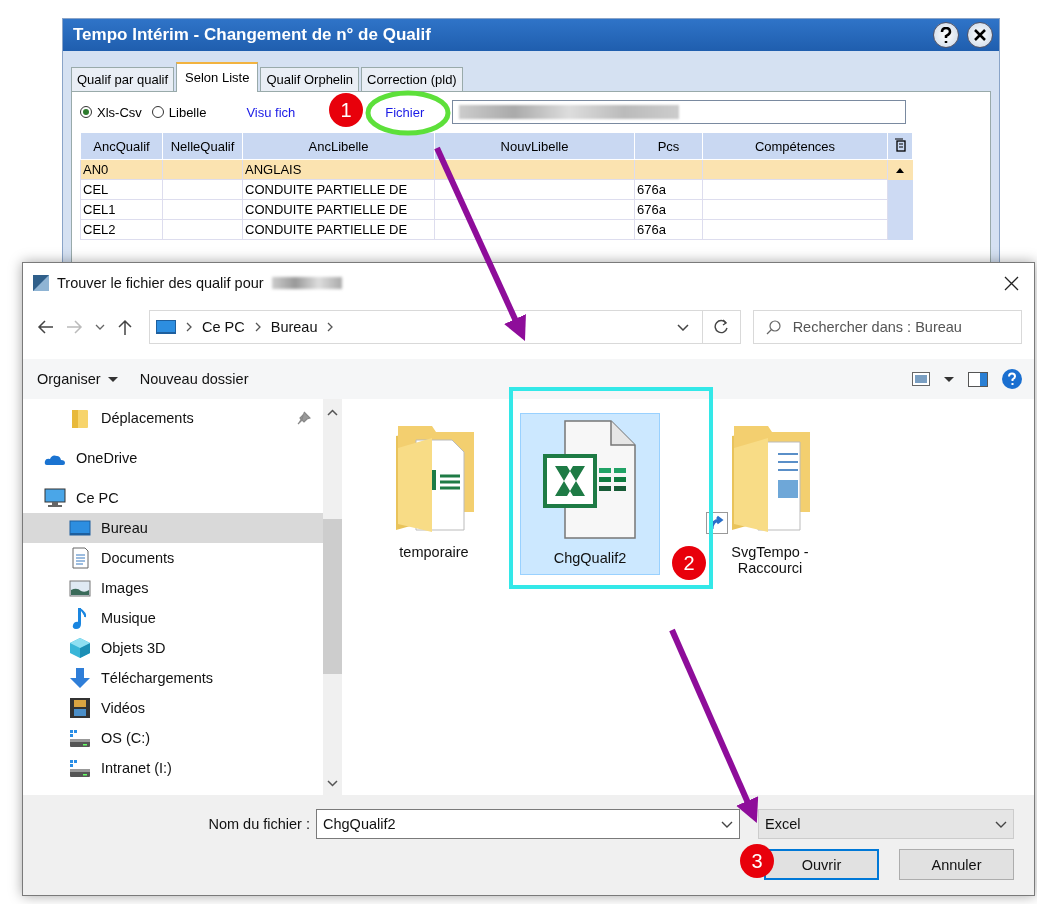 The image size is (1037, 904). Describe the element at coordinates (80, 618) in the screenshot. I see `music-note-icon` at that location.